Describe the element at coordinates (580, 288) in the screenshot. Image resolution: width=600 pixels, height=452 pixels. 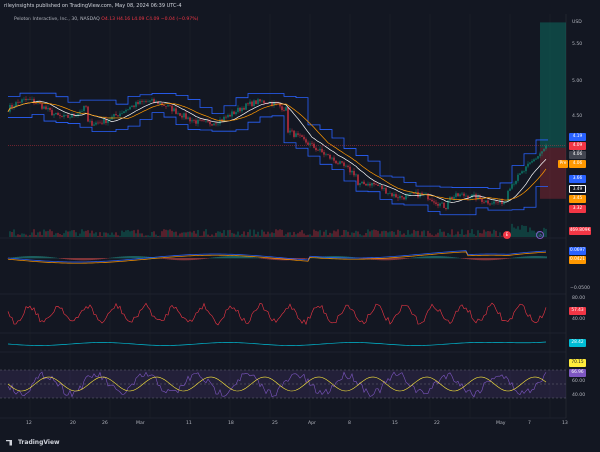
I see `macd-tick: −0.0500` at that location.